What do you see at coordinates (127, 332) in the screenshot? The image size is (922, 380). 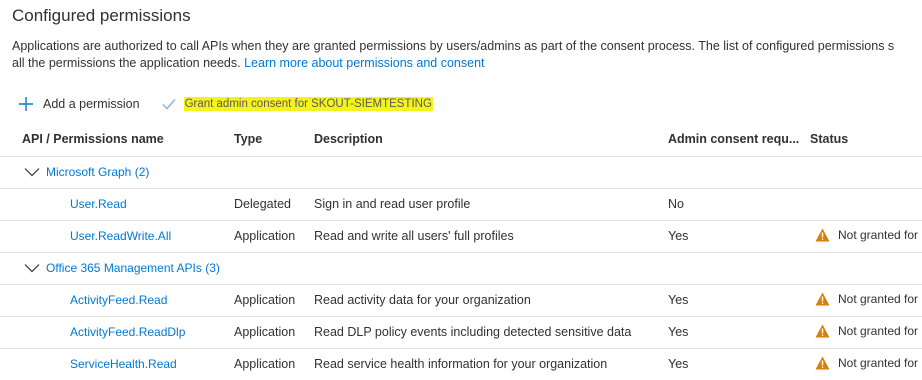 I see `permission-link: ActivityFeed.ReadDlp` at bounding box center [127, 332].